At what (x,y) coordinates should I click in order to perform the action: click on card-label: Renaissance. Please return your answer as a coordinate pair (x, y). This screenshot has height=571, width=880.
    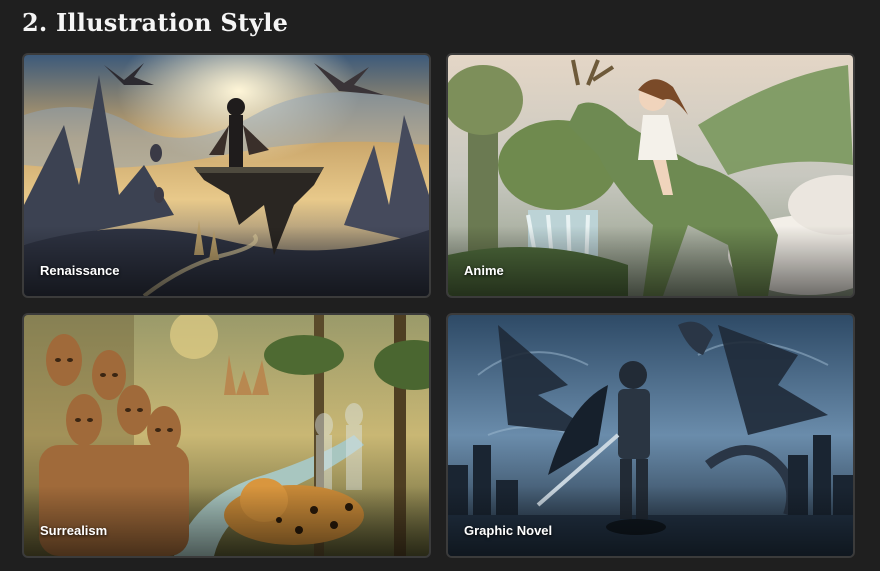
    Looking at the image, I should click on (80, 270).